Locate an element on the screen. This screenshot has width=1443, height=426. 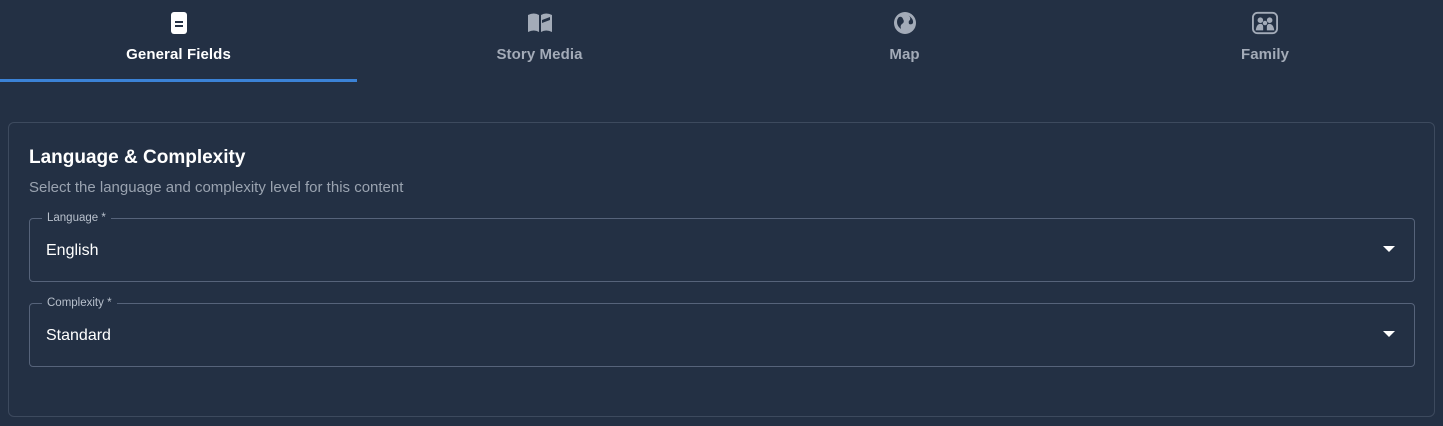
tab-family: Family is located at coordinates (1265, 41).